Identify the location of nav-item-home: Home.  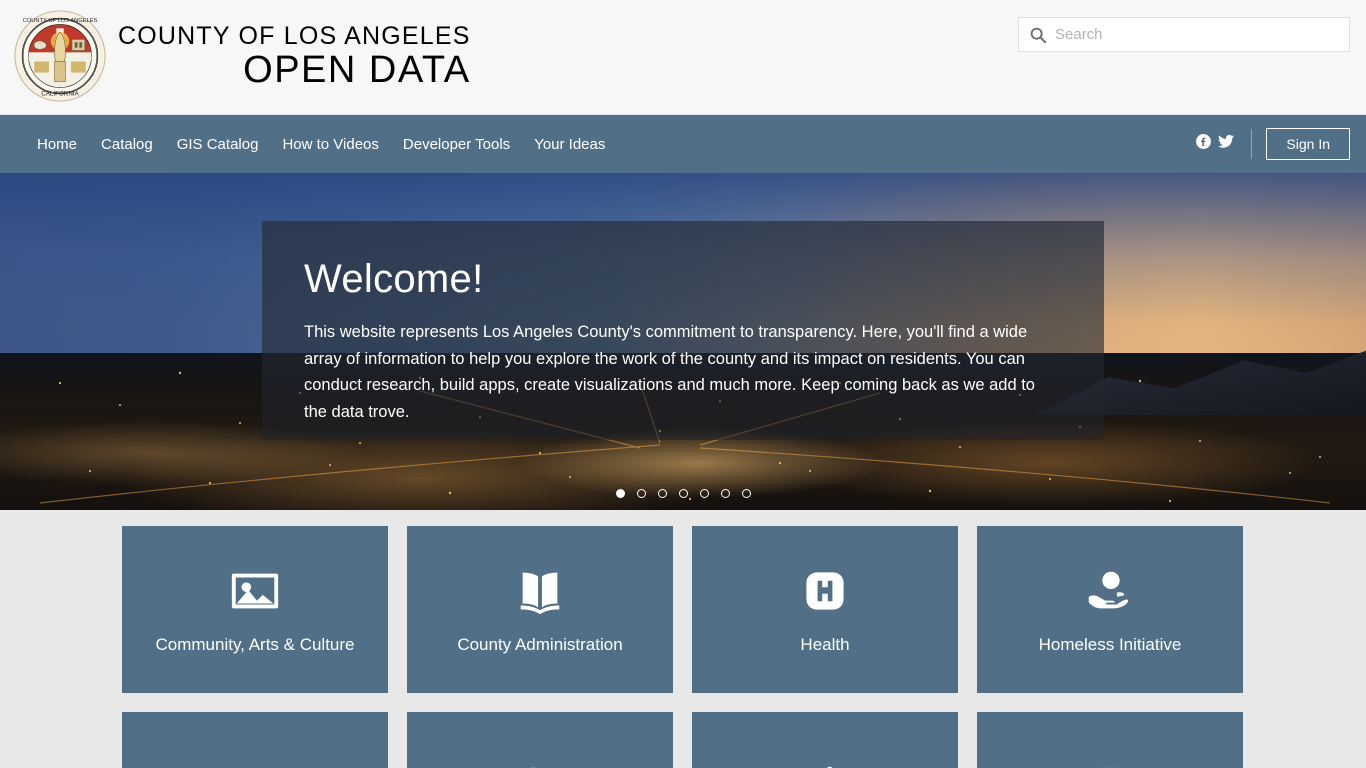
(57, 144).